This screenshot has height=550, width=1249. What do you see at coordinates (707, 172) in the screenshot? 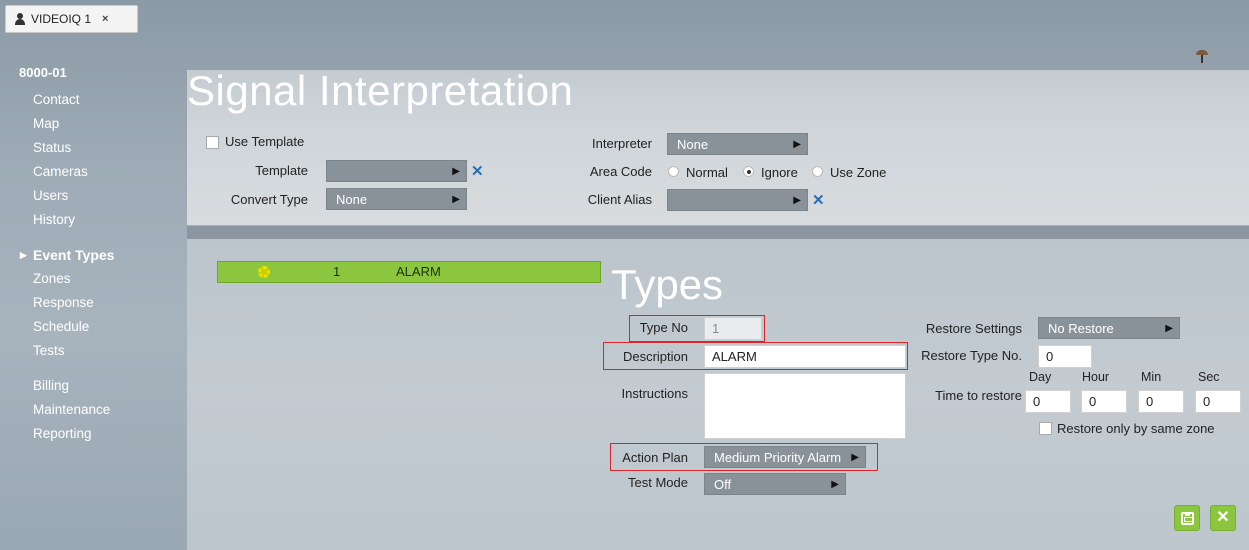
I see `area-code-normal-label: Normal` at bounding box center [707, 172].